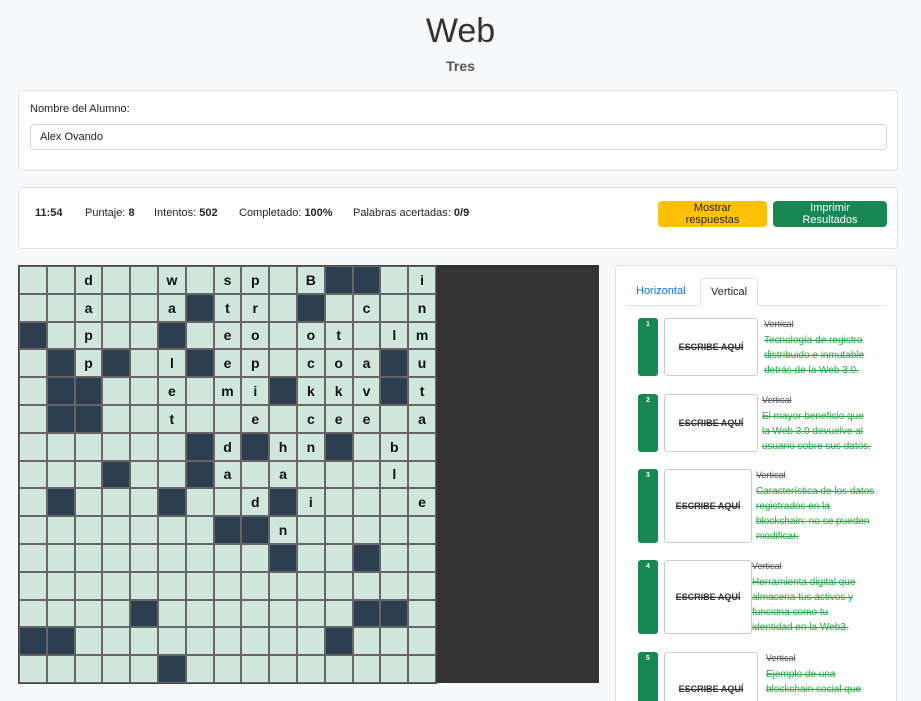 Image resolution: width=921 pixels, height=701 pixels. I want to click on grid-cell: p, so click(255, 363).